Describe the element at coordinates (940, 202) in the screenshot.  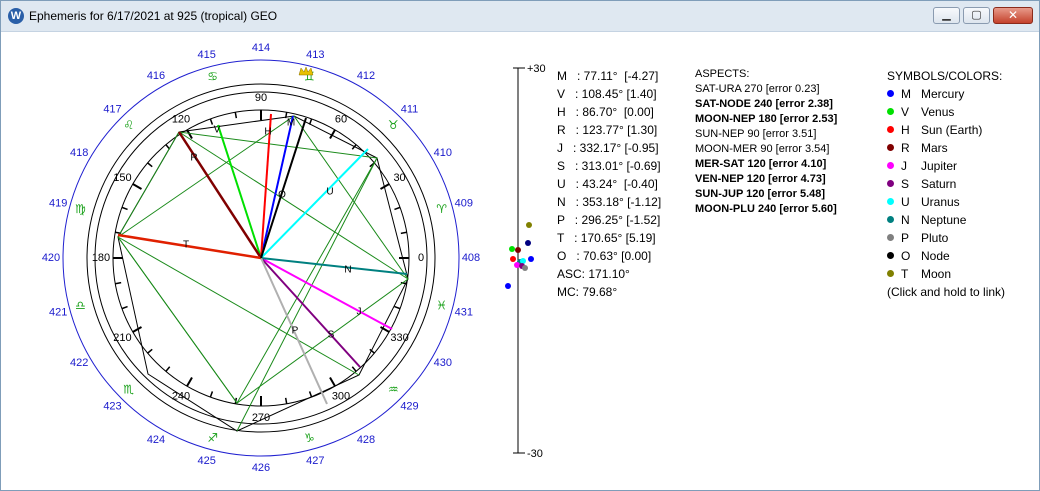
I see `symbol-name: Uranus` at that location.